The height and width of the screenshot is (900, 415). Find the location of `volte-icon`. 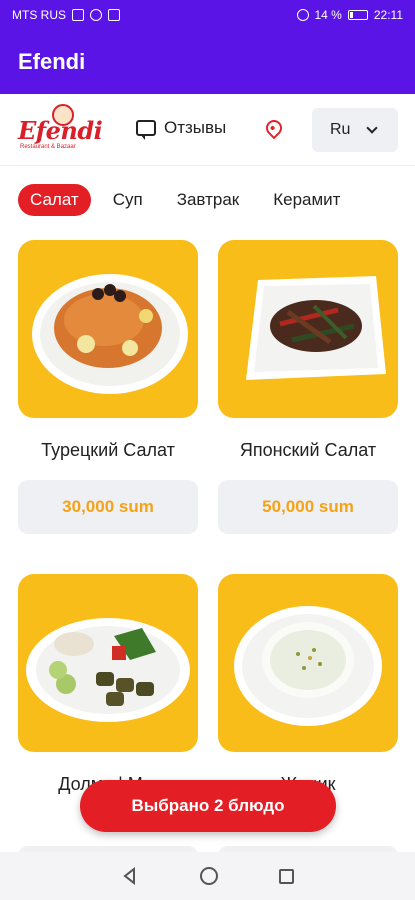

volte-icon is located at coordinates (78, 15).